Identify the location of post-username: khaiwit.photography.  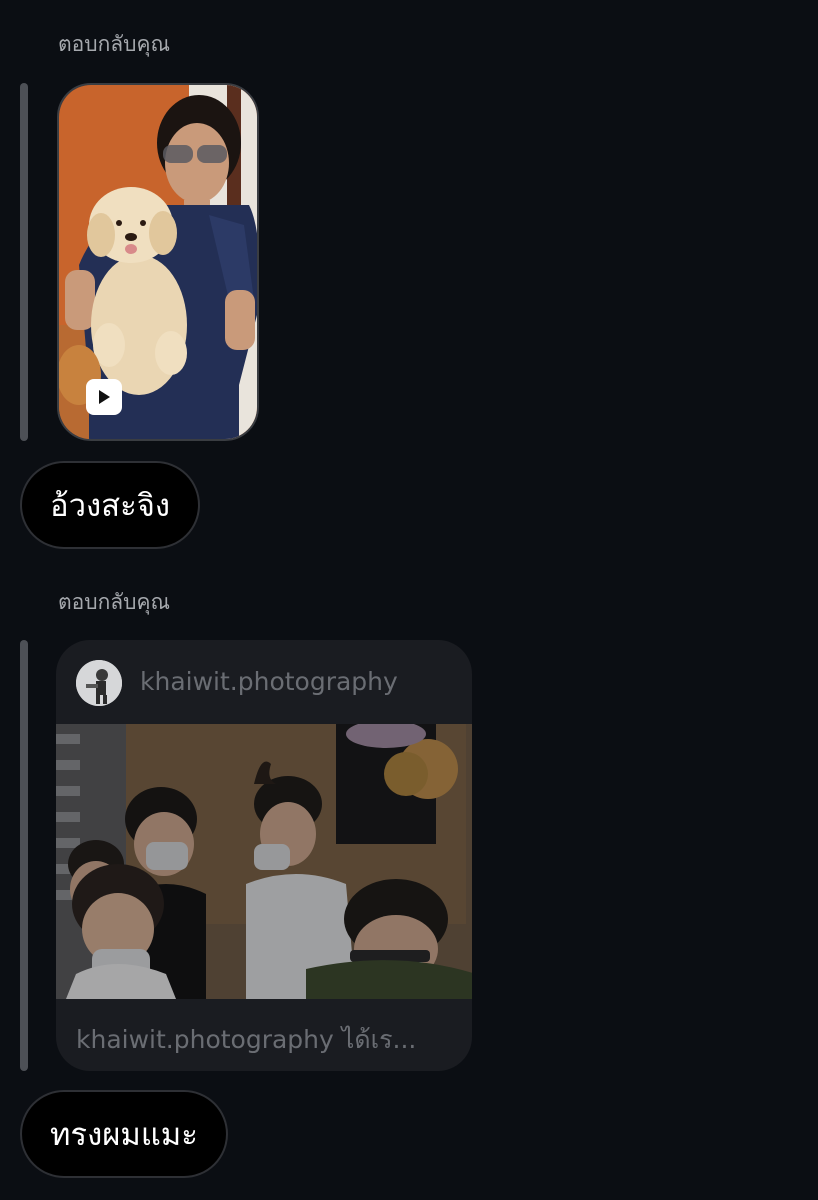
(269, 681).